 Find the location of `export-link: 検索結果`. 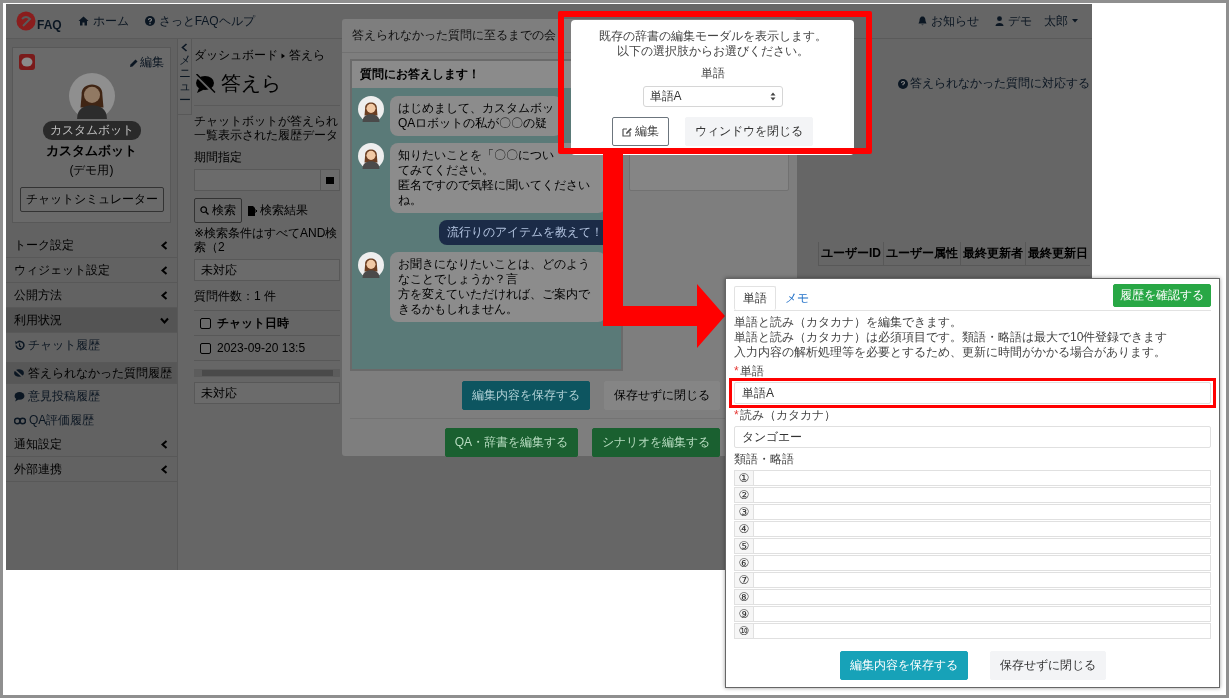

export-link: 検索結果 is located at coordinates (278, 210).